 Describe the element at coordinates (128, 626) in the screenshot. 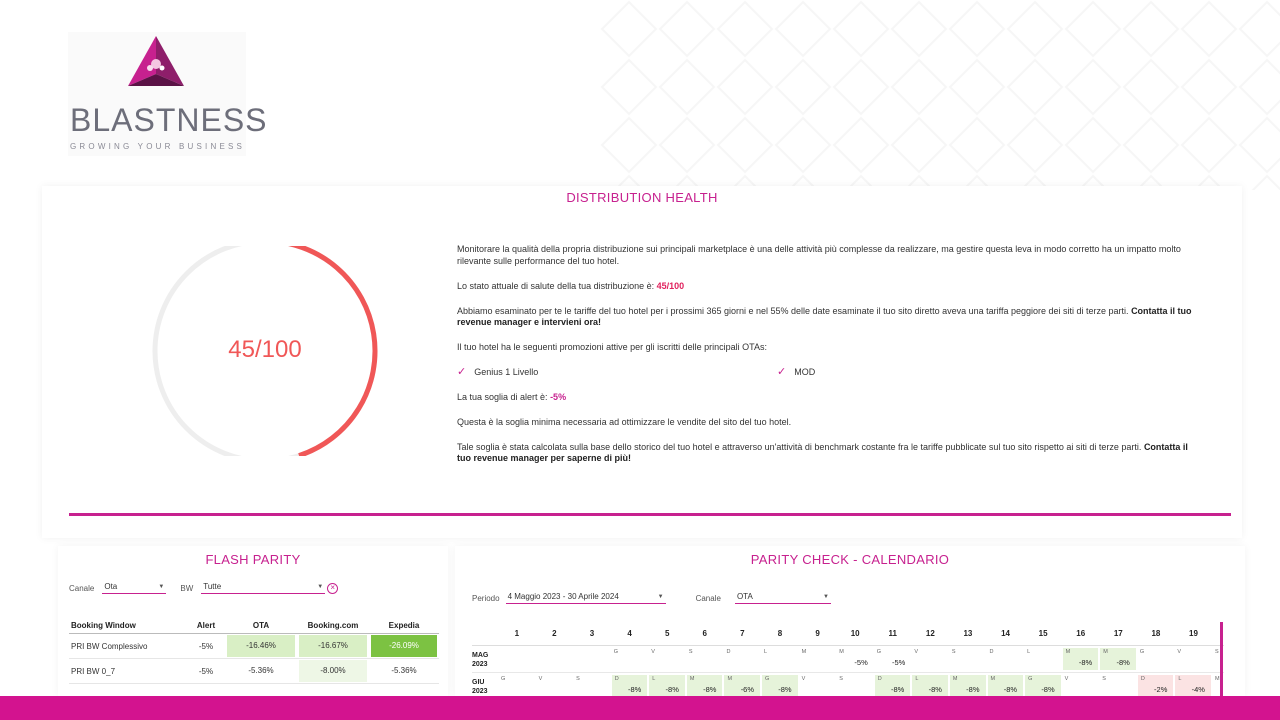

I see `column-header: Booking Window` at that location.